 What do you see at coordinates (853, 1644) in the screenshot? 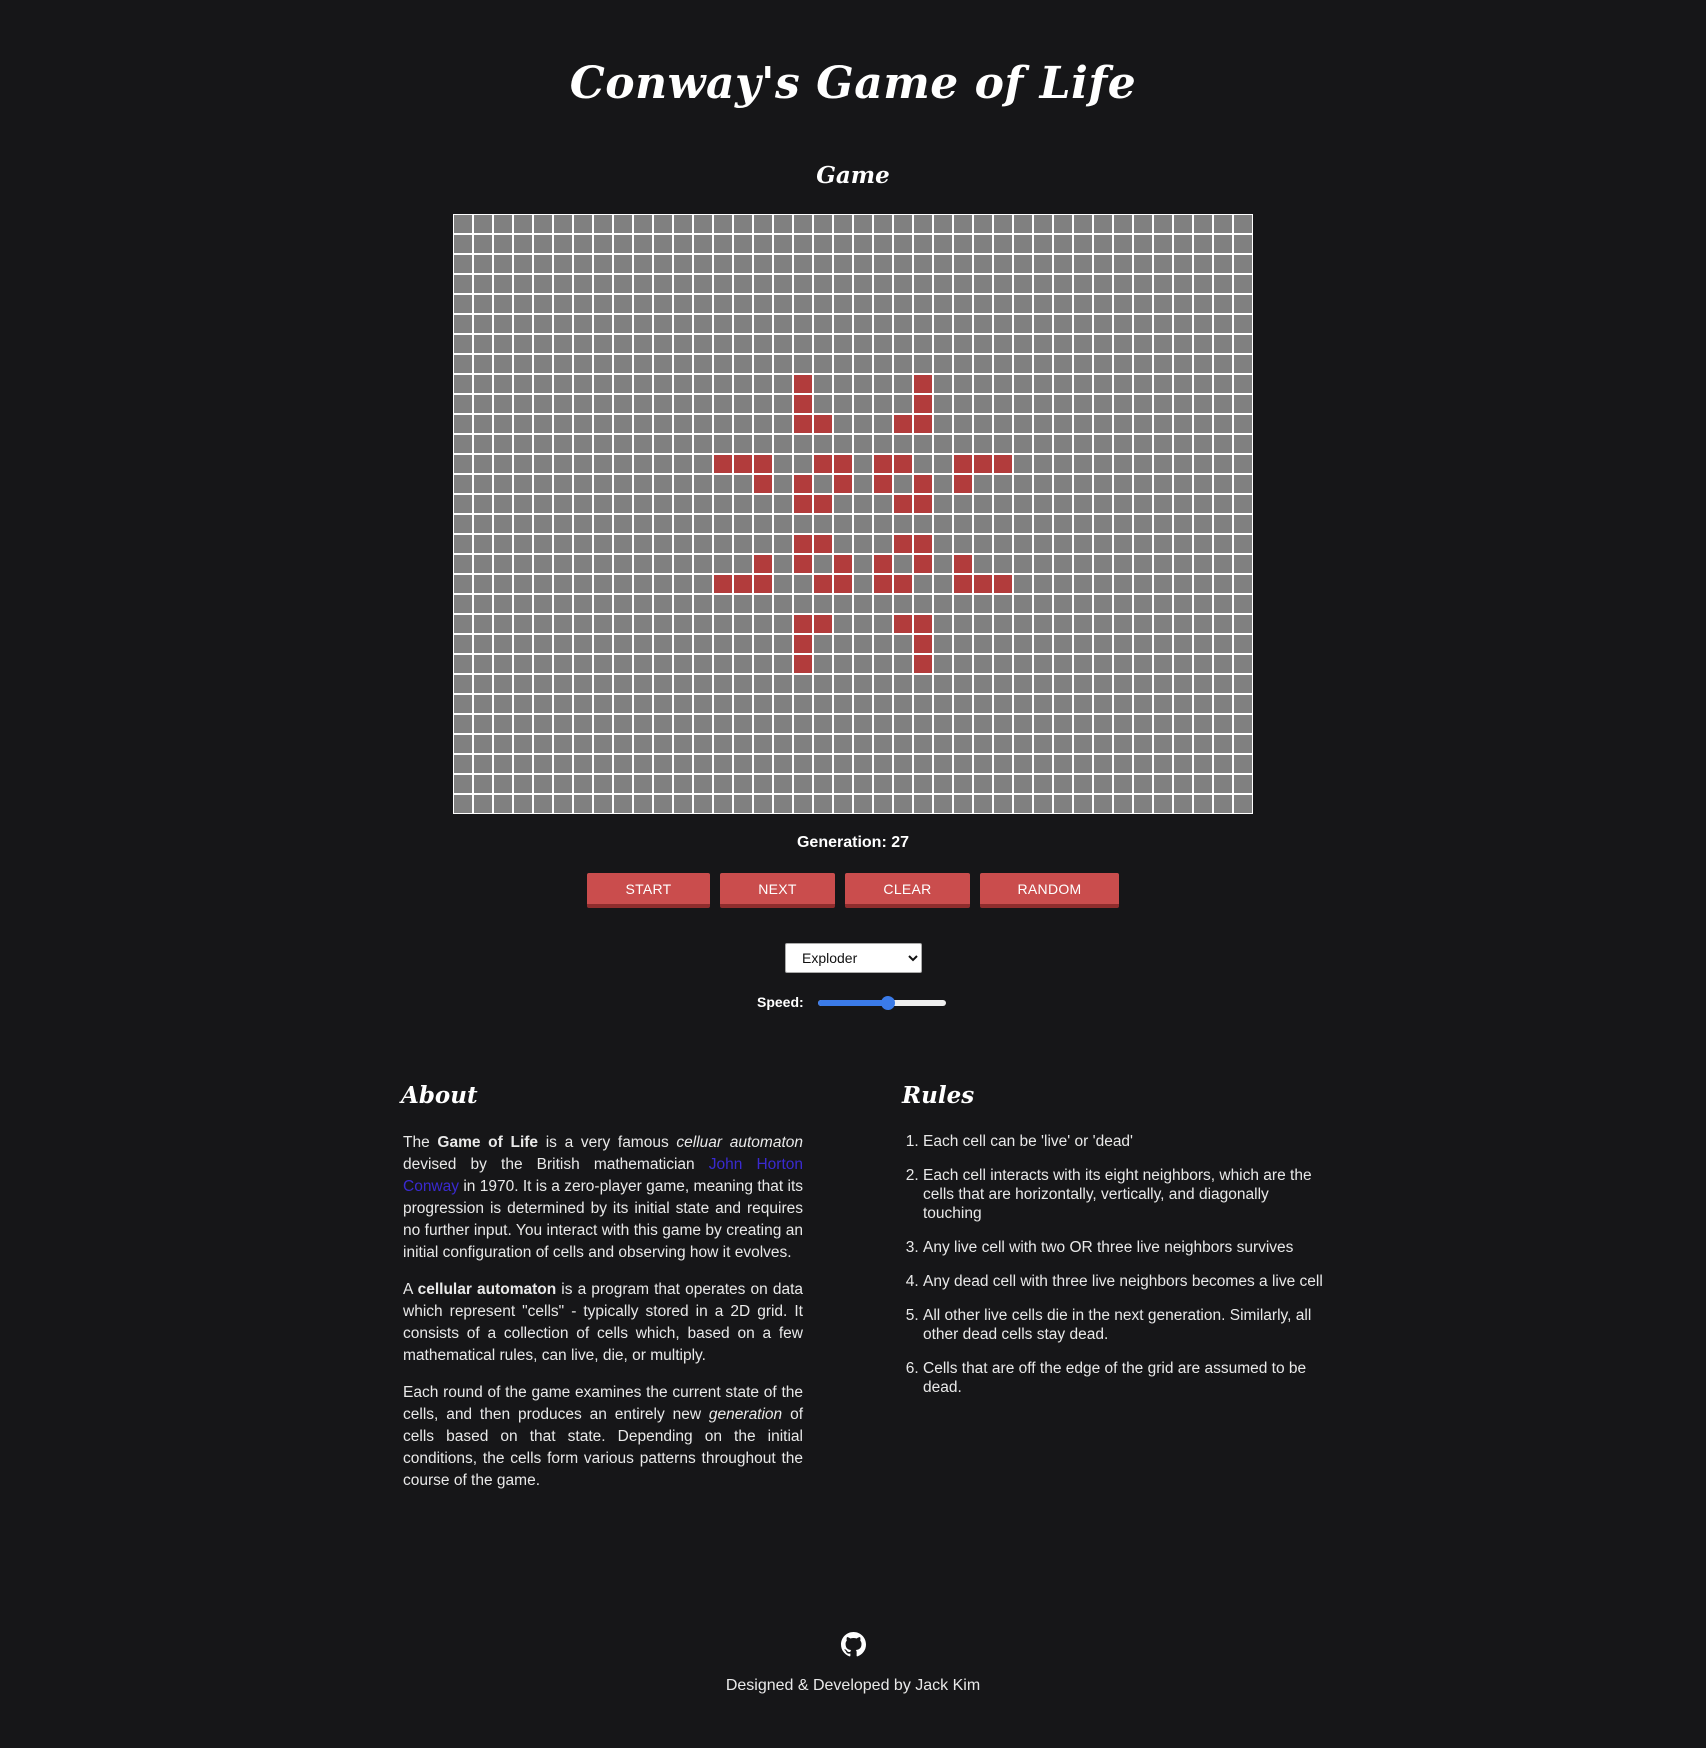
I see `github-icon` at bounding box center [853, 1644].